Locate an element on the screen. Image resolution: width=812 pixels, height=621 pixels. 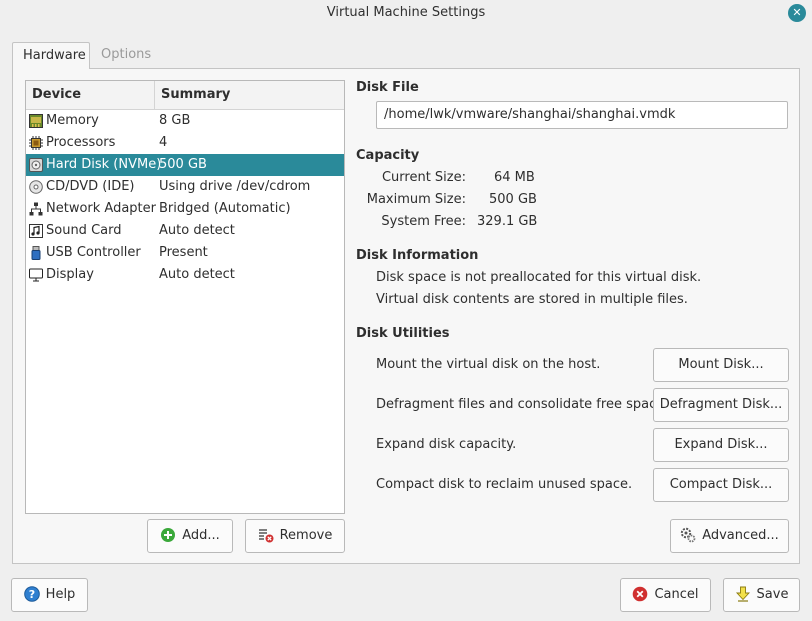
device-row-usb-controller: USB Controller Present is located at coordinates (185, 253).